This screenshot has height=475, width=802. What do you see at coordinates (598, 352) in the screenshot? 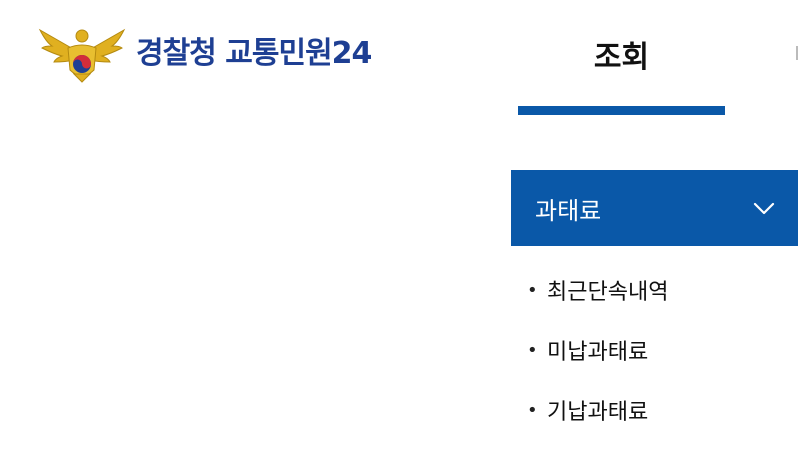
I see `submenu-item-label: 미납과태료` at bounding box center [598, 352].